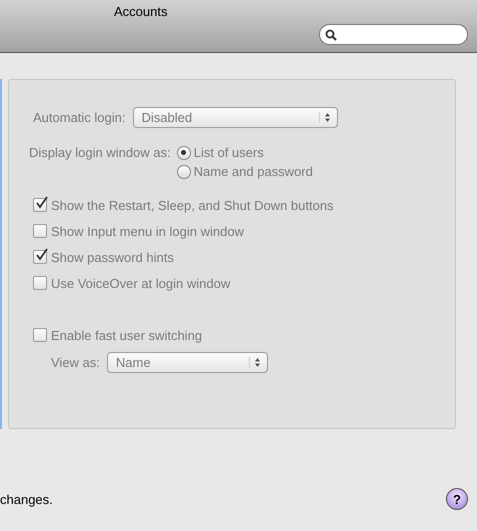  I want to click on checkbox-label: Show Input menu in login window, so click(147, 231).